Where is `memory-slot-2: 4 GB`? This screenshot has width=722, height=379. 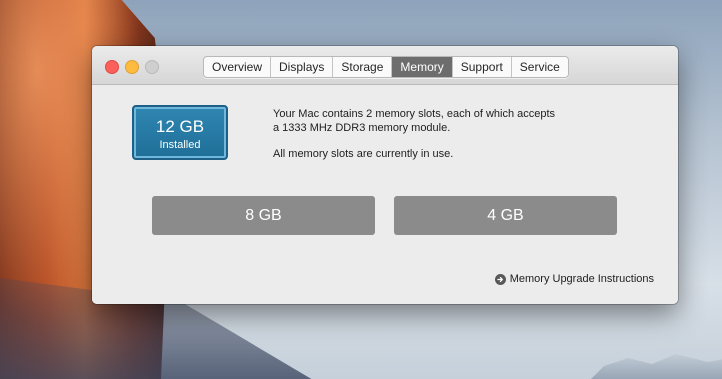
memory-slot-2: 4 GB is located at coordinates (505, 215).